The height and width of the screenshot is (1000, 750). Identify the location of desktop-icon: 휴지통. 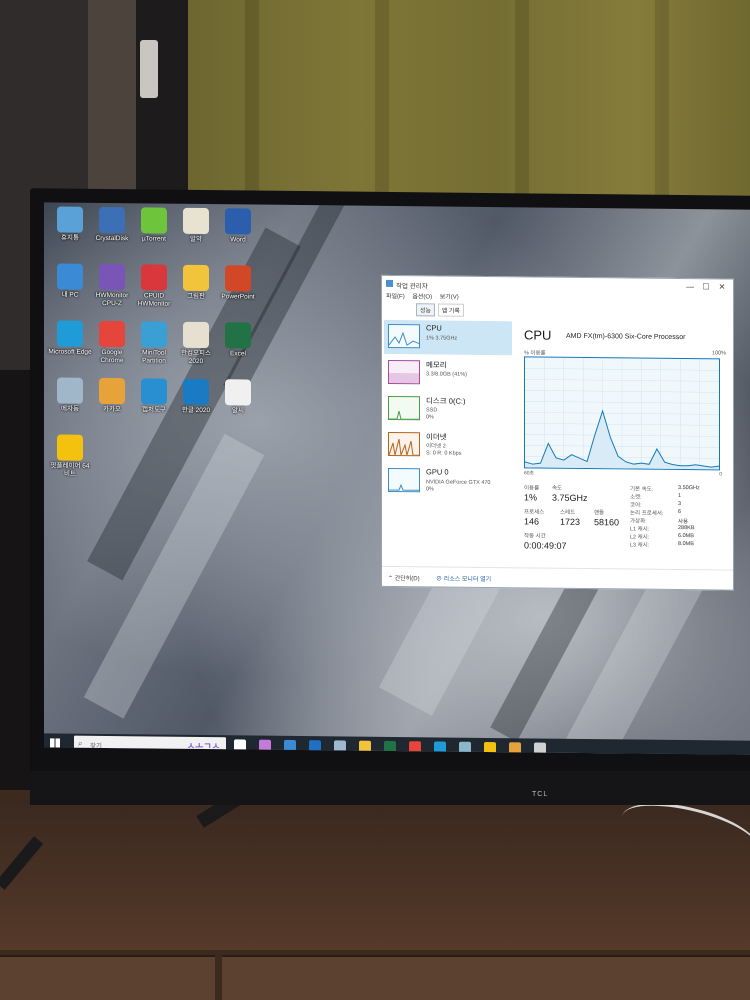
(70, 224).